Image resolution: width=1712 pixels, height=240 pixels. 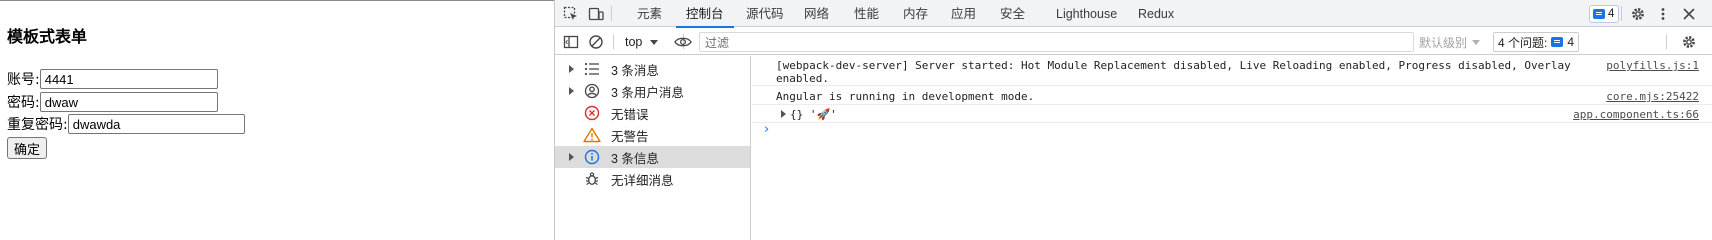 What do you see at coordinates (1523, 42) in the screenshot?
I see `issues-label: 4 个问题:` at bounding box center [1523, 42].